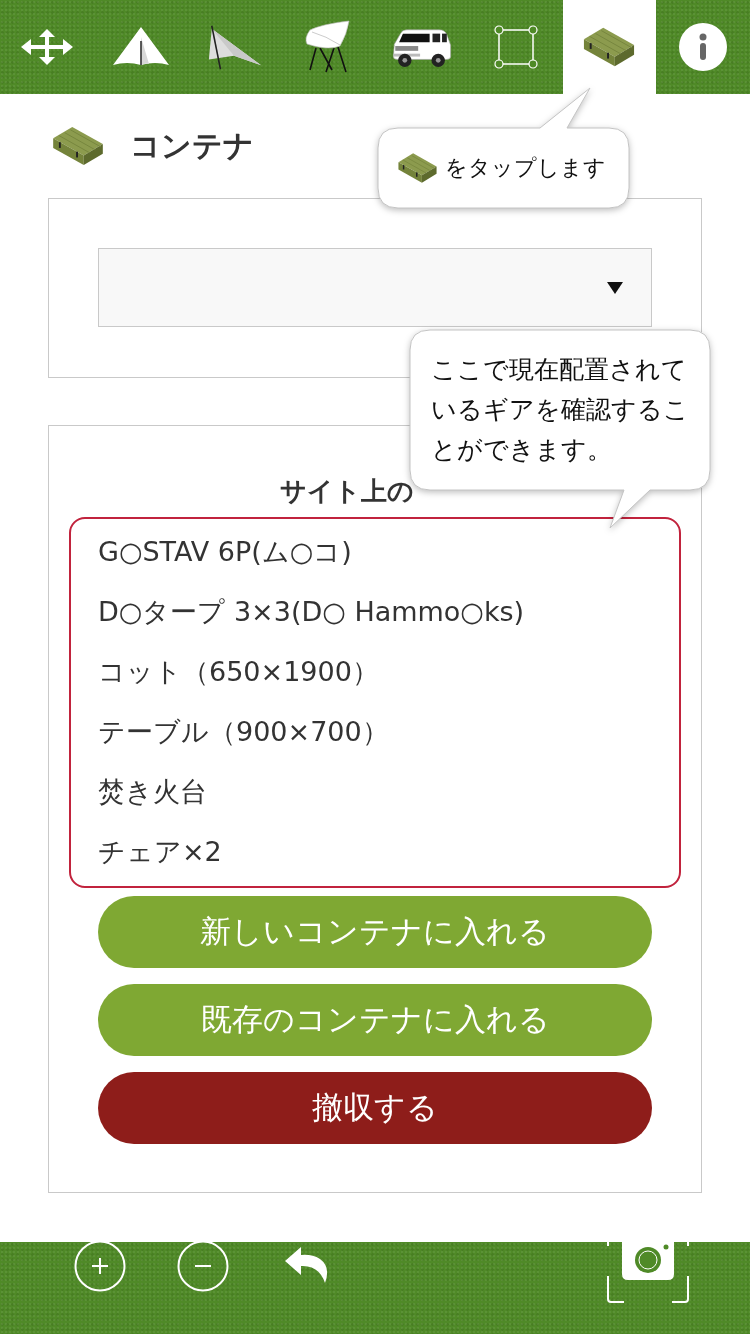 The height and width of the screenshot is (1334, 750). I want to click on car-icon, so click(421, 47).